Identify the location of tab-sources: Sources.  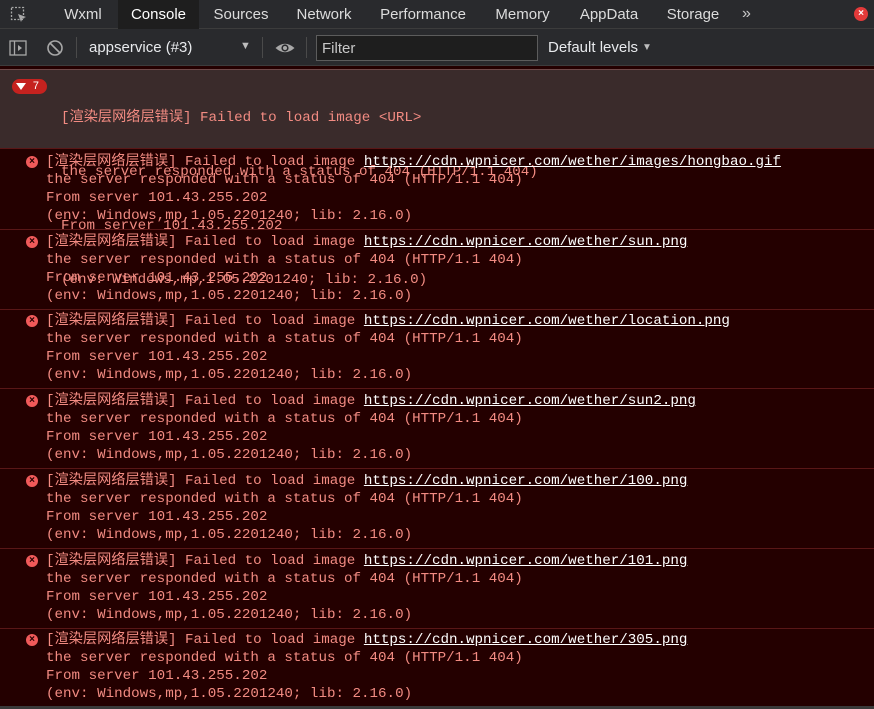
(241, 14).